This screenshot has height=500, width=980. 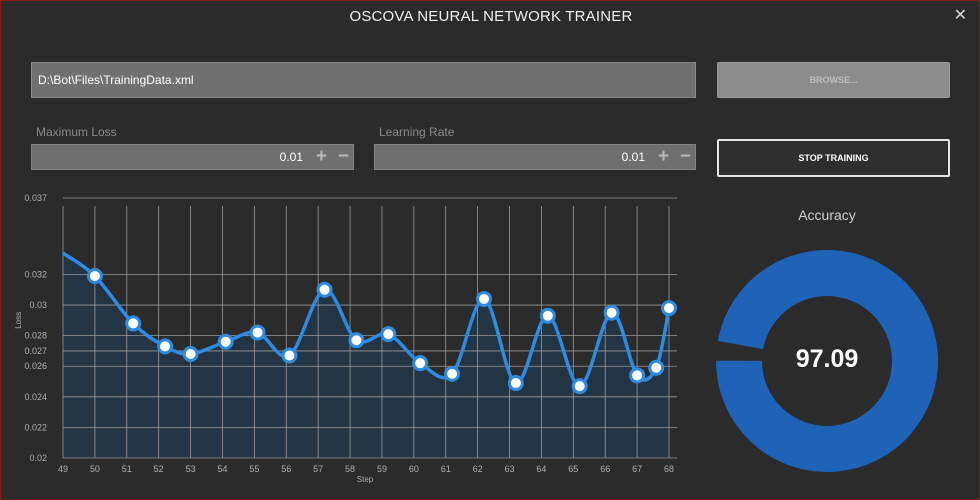 I want to click on x-tick-label: 51, so click(x=127, y=469).